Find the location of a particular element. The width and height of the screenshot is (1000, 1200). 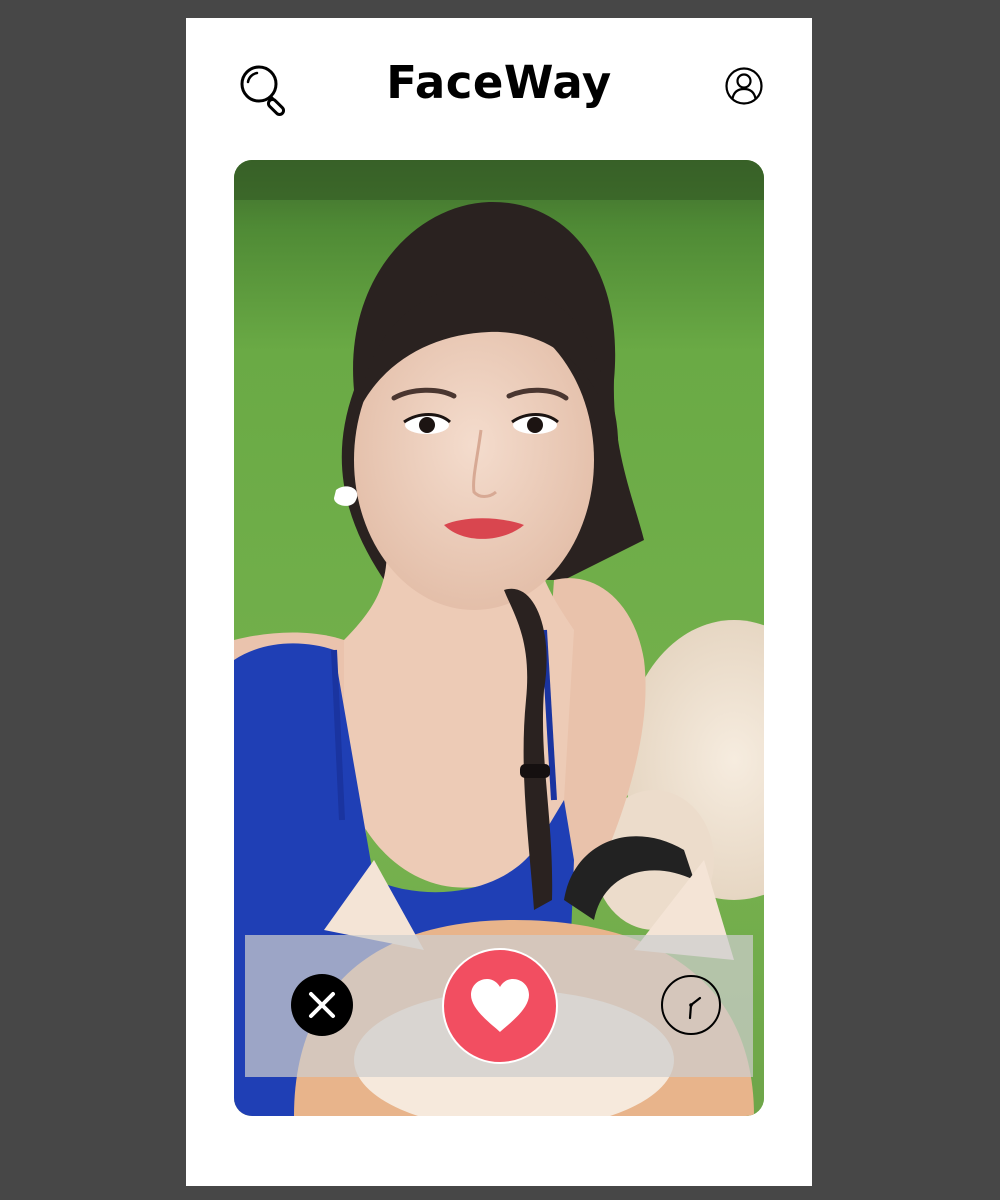

action-bar is located at coordinates (499, 1006).